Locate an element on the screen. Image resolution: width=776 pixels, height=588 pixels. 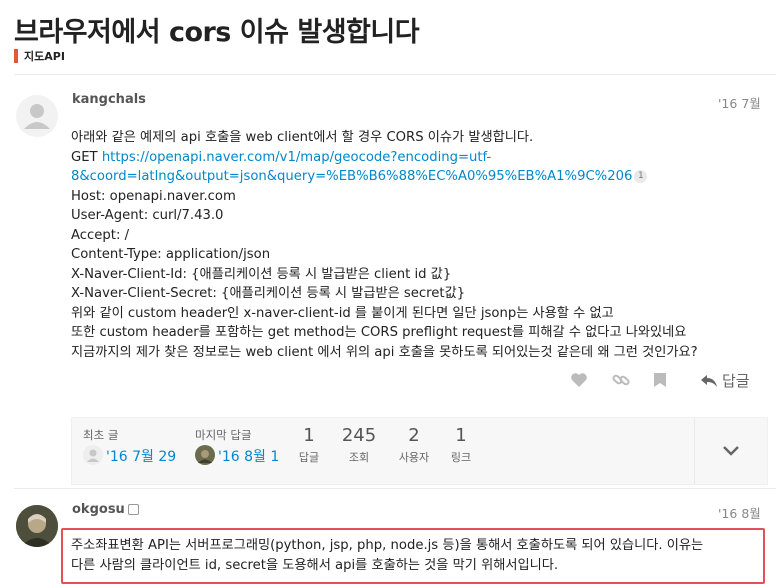
views-count: 245 is located at coordinates (359, 435).